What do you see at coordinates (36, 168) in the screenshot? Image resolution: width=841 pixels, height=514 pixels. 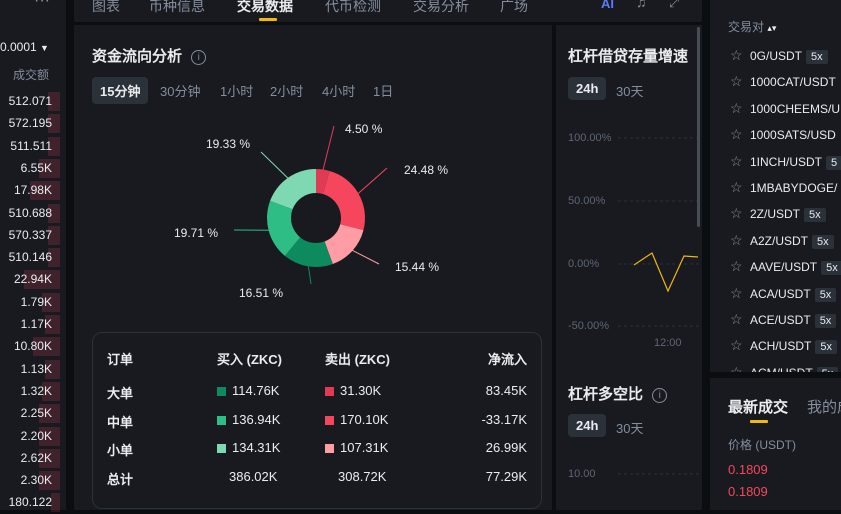 I see `turnover-value: 6.55K` at bounding box center [36, 168].